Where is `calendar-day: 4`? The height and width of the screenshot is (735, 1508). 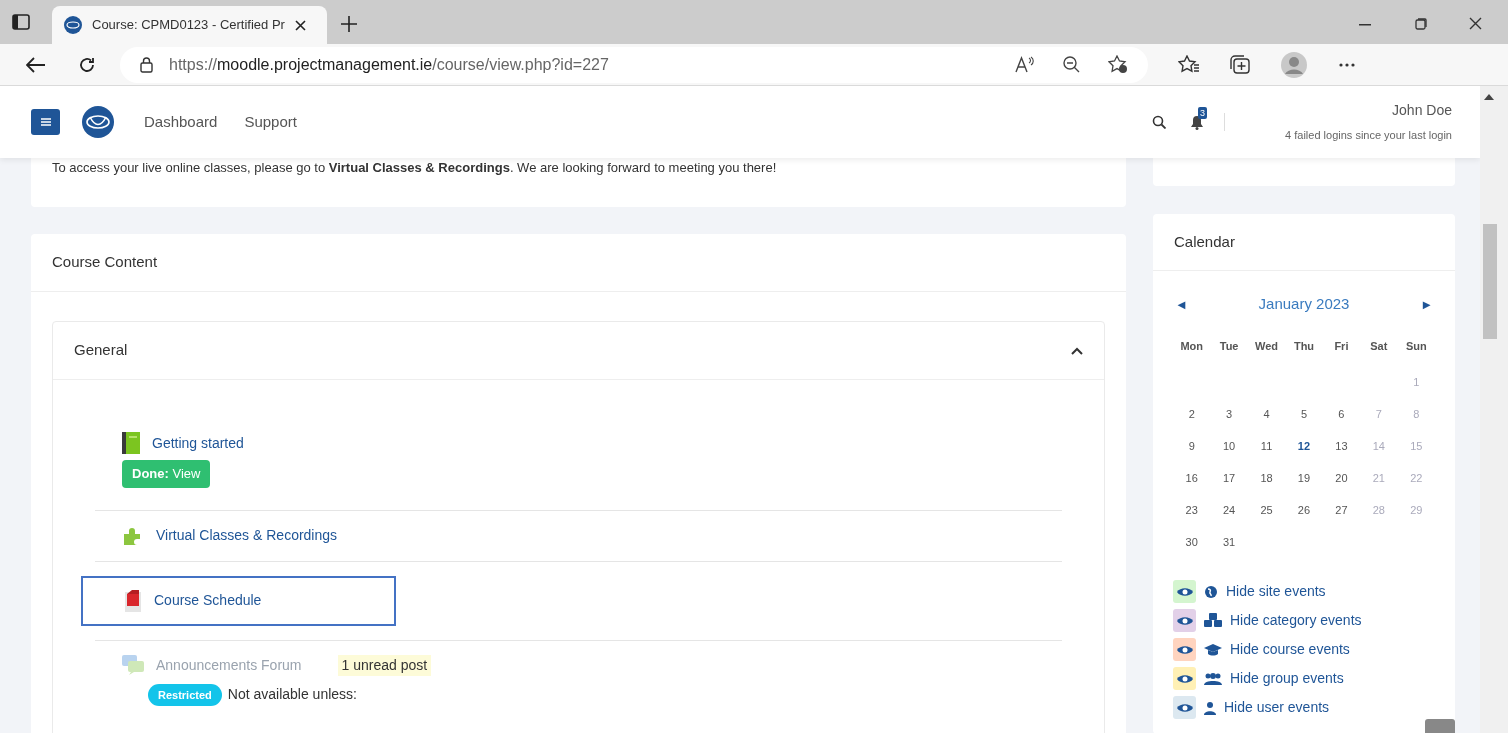 calendar-day: 4 is located at coordinates (1266, 414).